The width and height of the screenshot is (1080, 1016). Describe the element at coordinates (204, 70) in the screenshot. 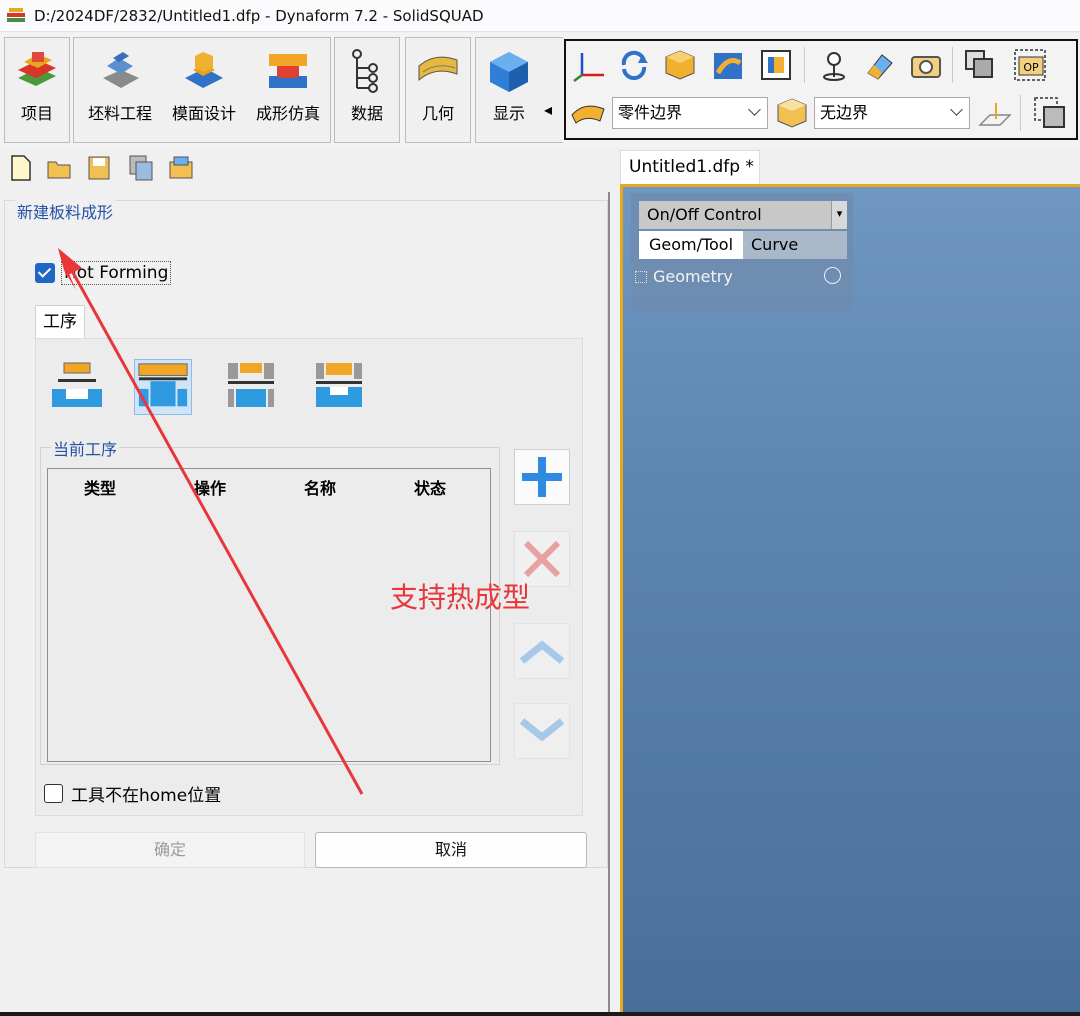

I see `die-face-design-icon` at that location.